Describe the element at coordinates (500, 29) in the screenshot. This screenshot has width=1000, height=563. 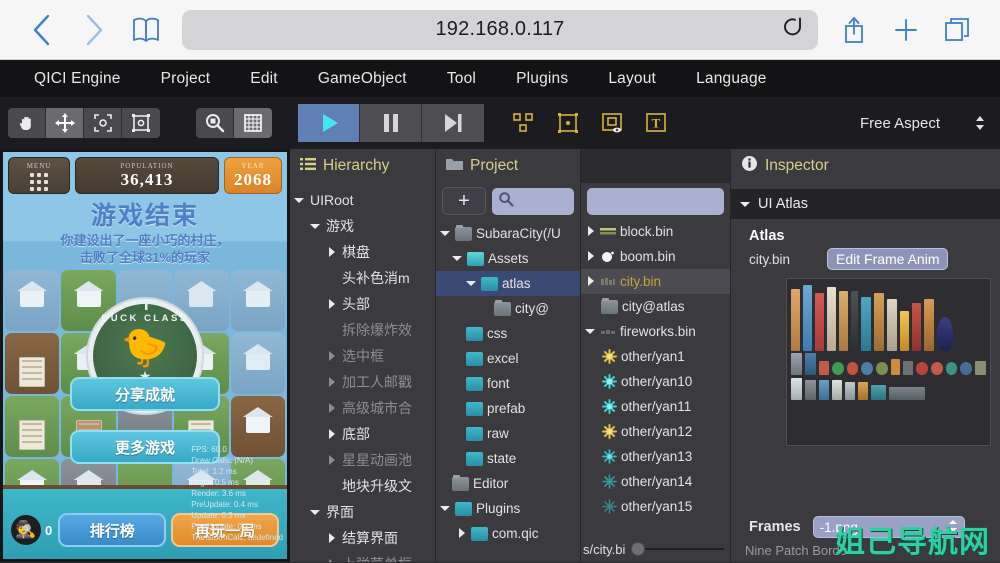
I see `address-bar: 192.168.0.117` at that location.